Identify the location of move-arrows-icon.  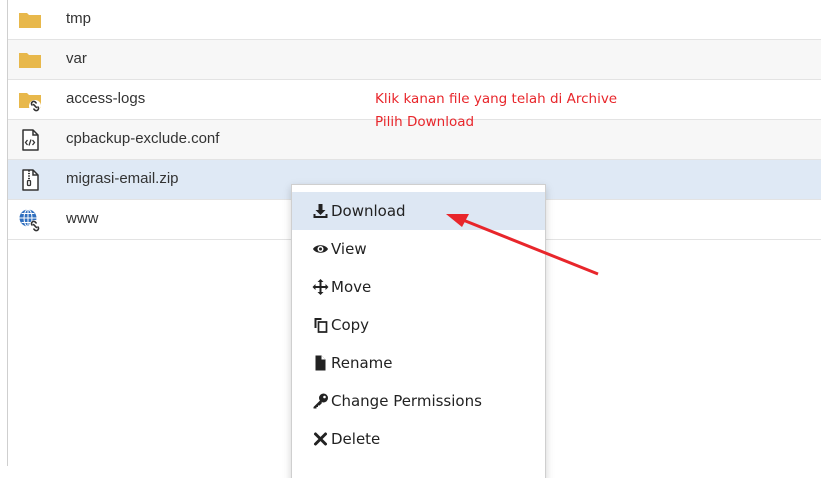
(320, 287).